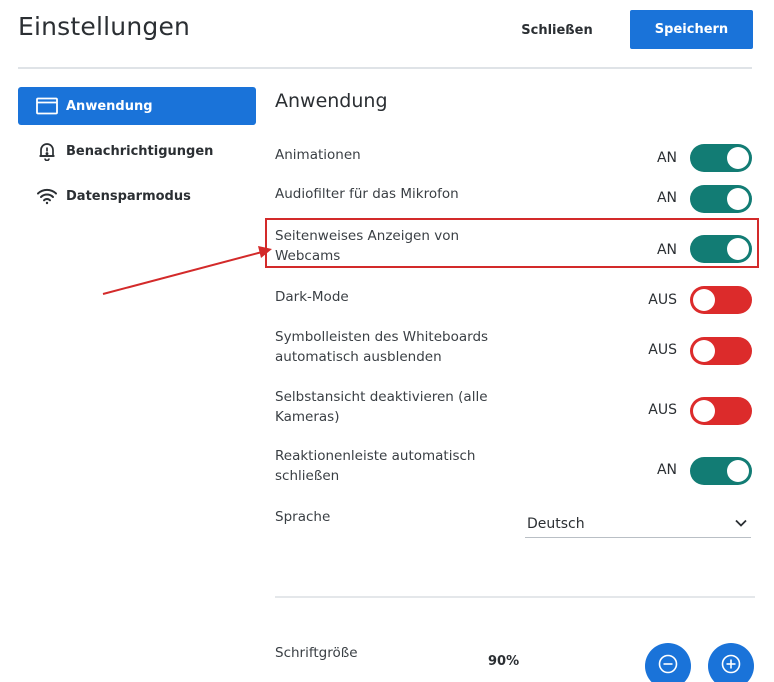 This screenshot has height=682, width=774. I want to click on annotation-highlight-box, so click(512, 243).